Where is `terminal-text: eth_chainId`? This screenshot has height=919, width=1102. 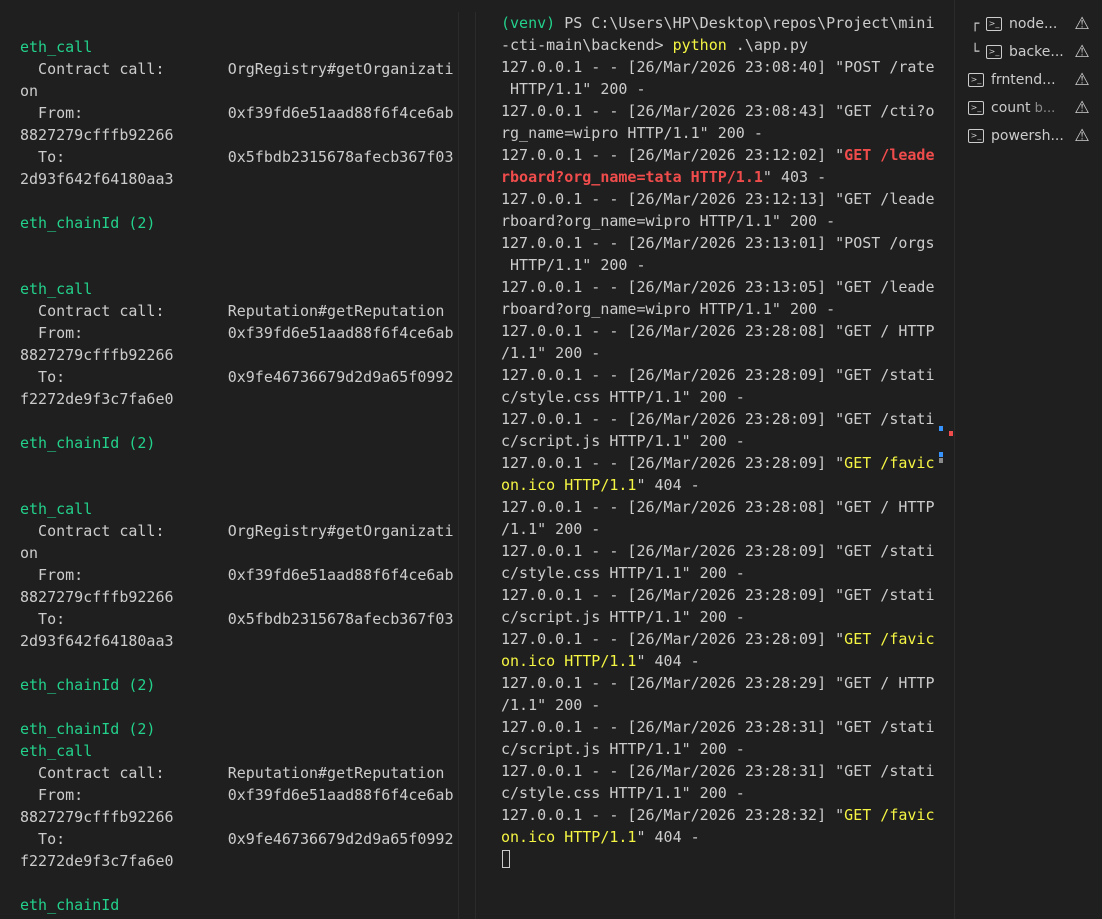
terminal-text: eth_chainId is located at coordinates (70, 905).